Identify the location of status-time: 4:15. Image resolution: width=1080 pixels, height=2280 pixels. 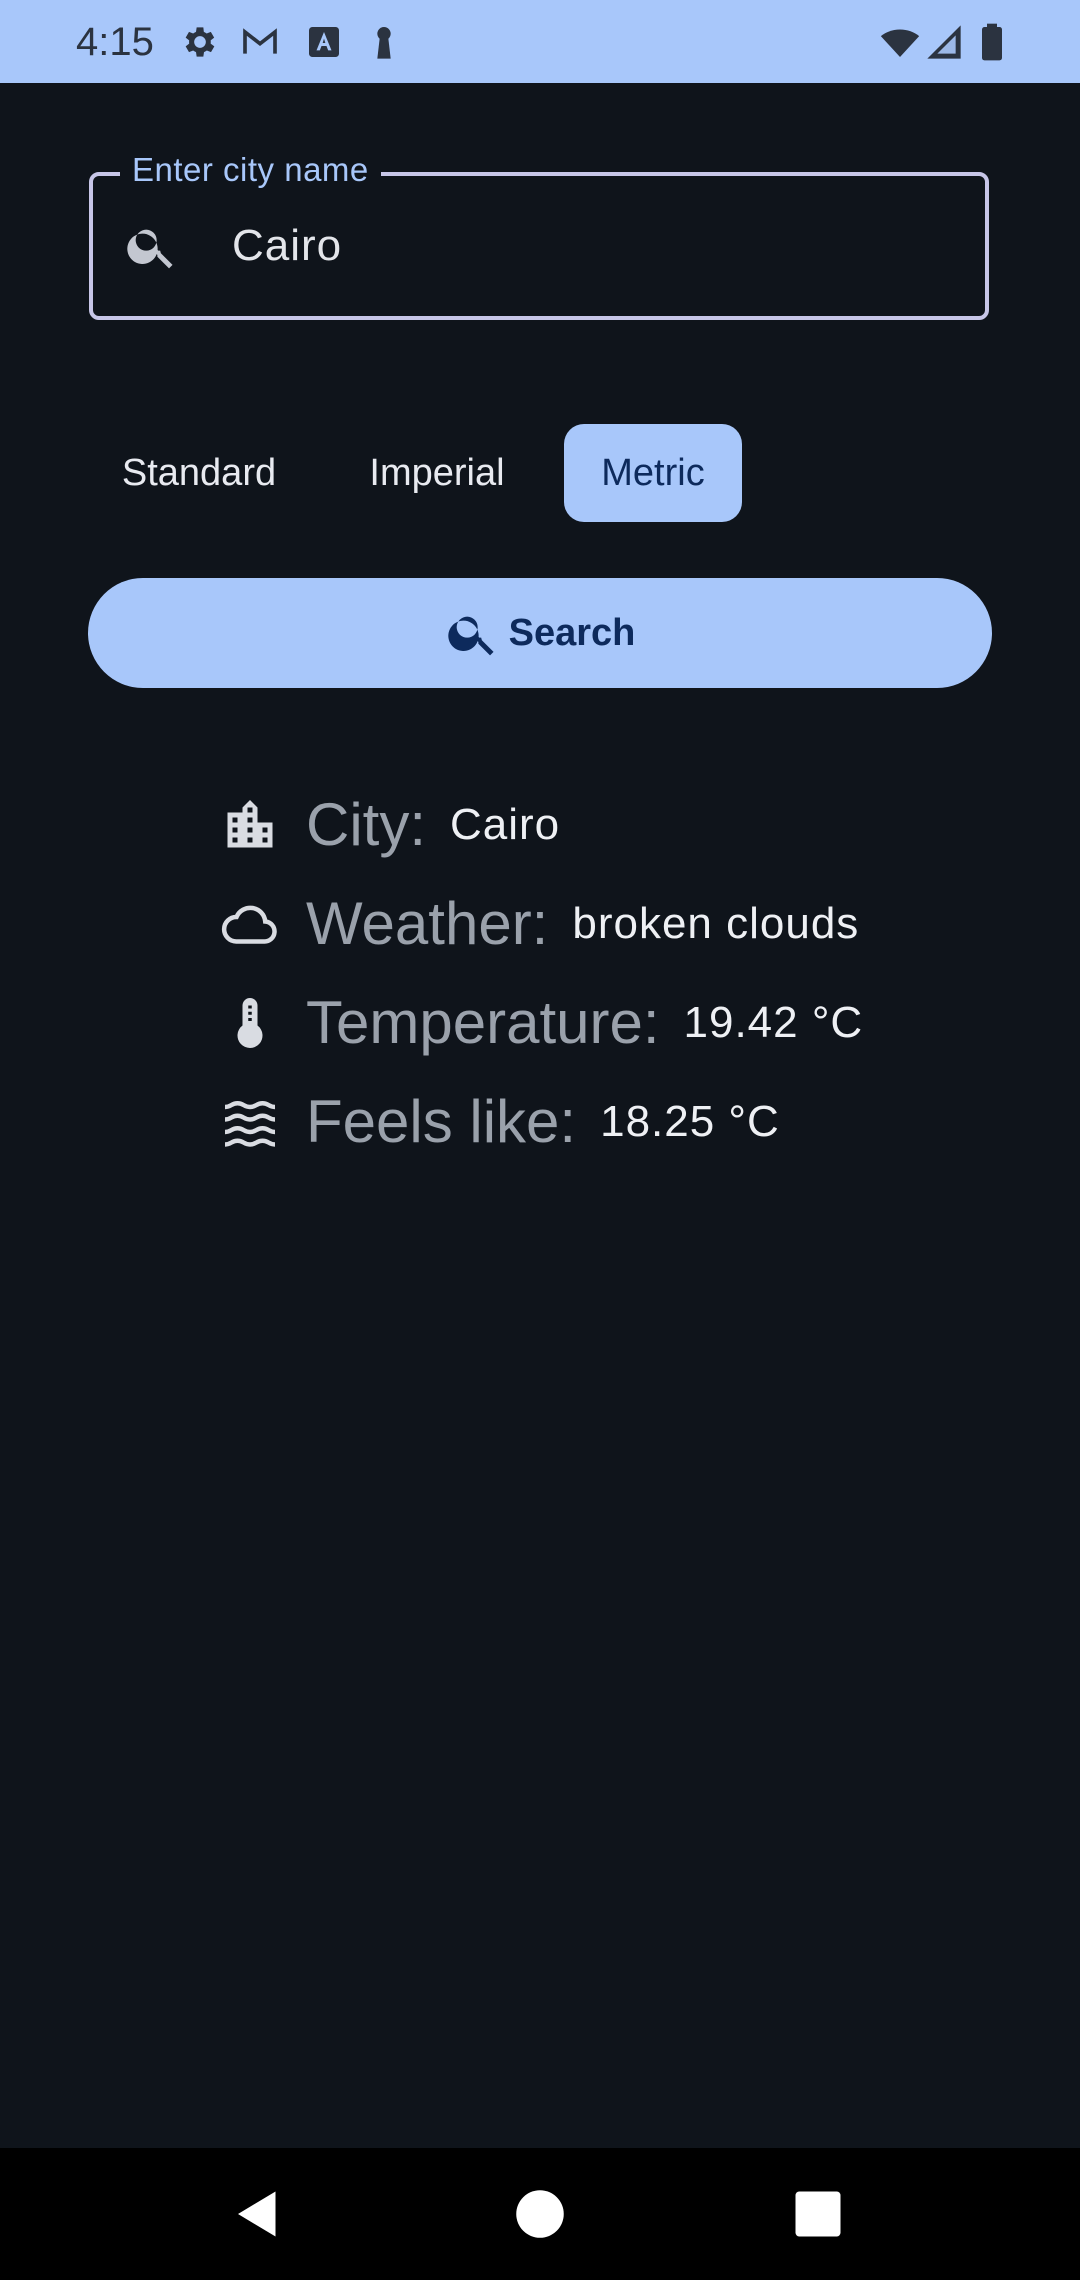
(115, 42).